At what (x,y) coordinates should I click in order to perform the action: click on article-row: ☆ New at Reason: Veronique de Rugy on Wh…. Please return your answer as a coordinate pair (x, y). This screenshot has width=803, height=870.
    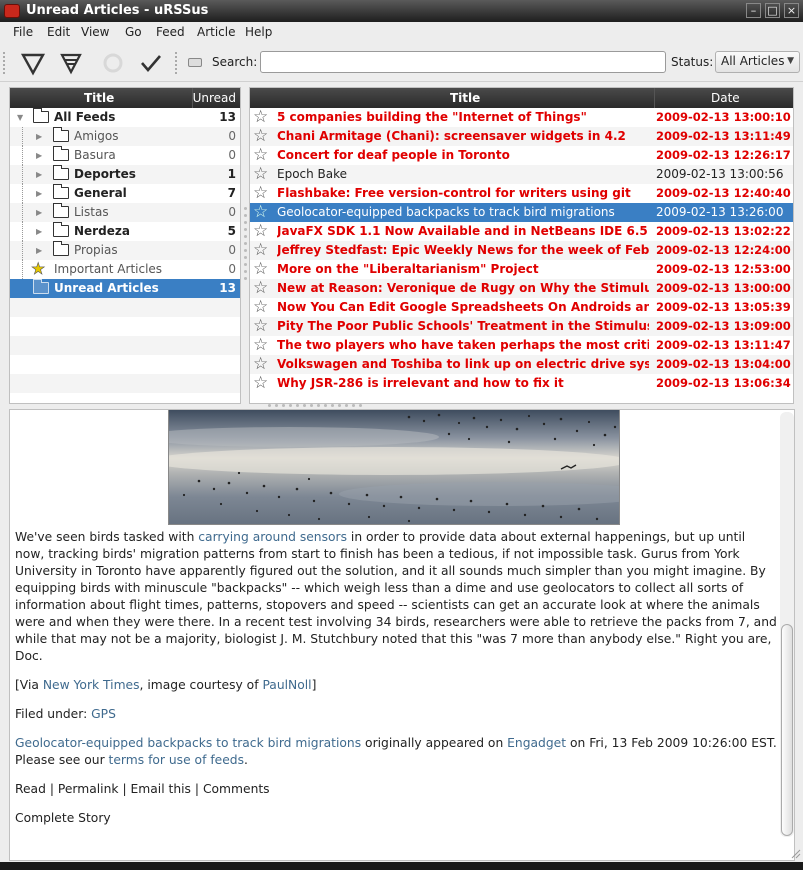
    Looking at the image, I should click on (521, 288).